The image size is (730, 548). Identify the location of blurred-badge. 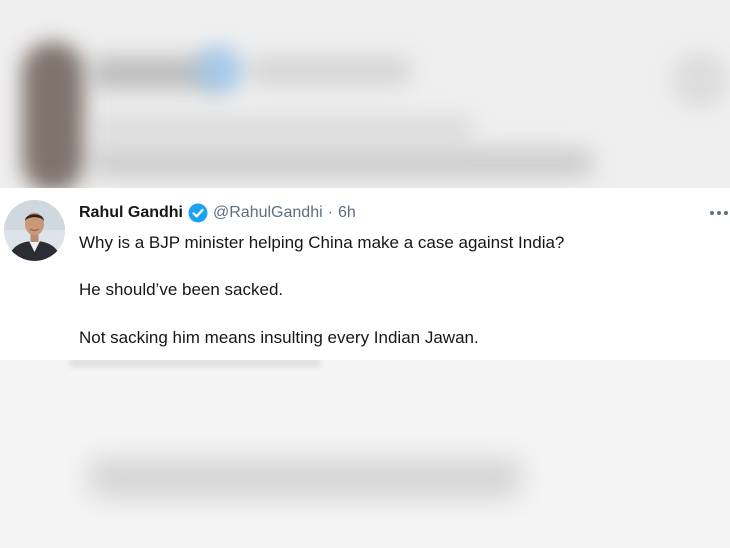
(220, 70).